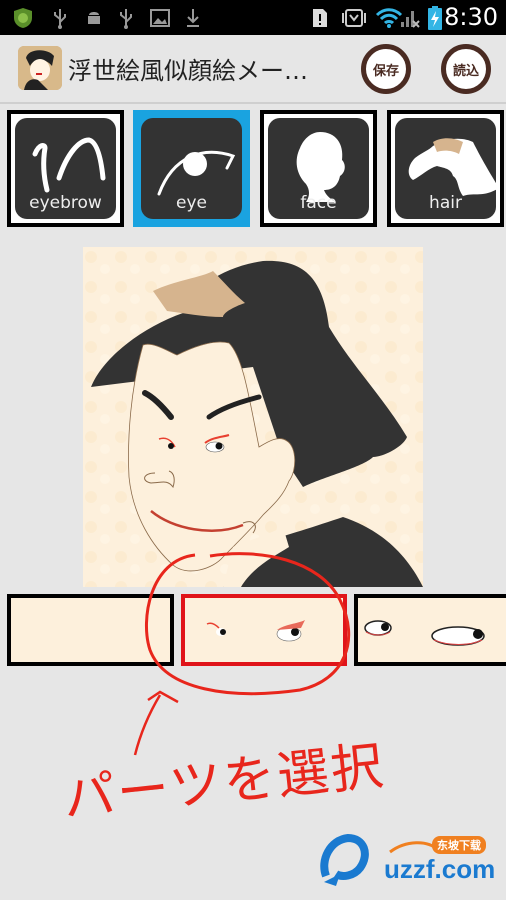 Image resolution: width=506 pixels, height=900 pixels. I want to click on tab-face: face, so click(318, 168).